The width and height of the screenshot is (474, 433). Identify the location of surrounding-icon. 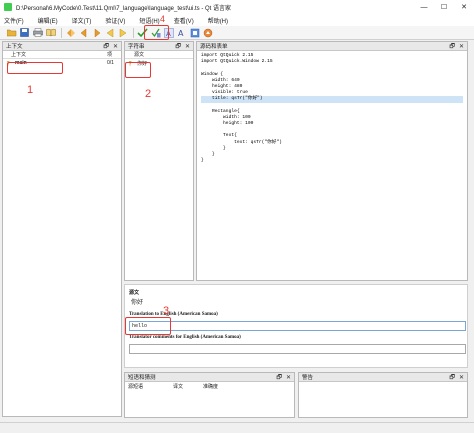
(207, 32).